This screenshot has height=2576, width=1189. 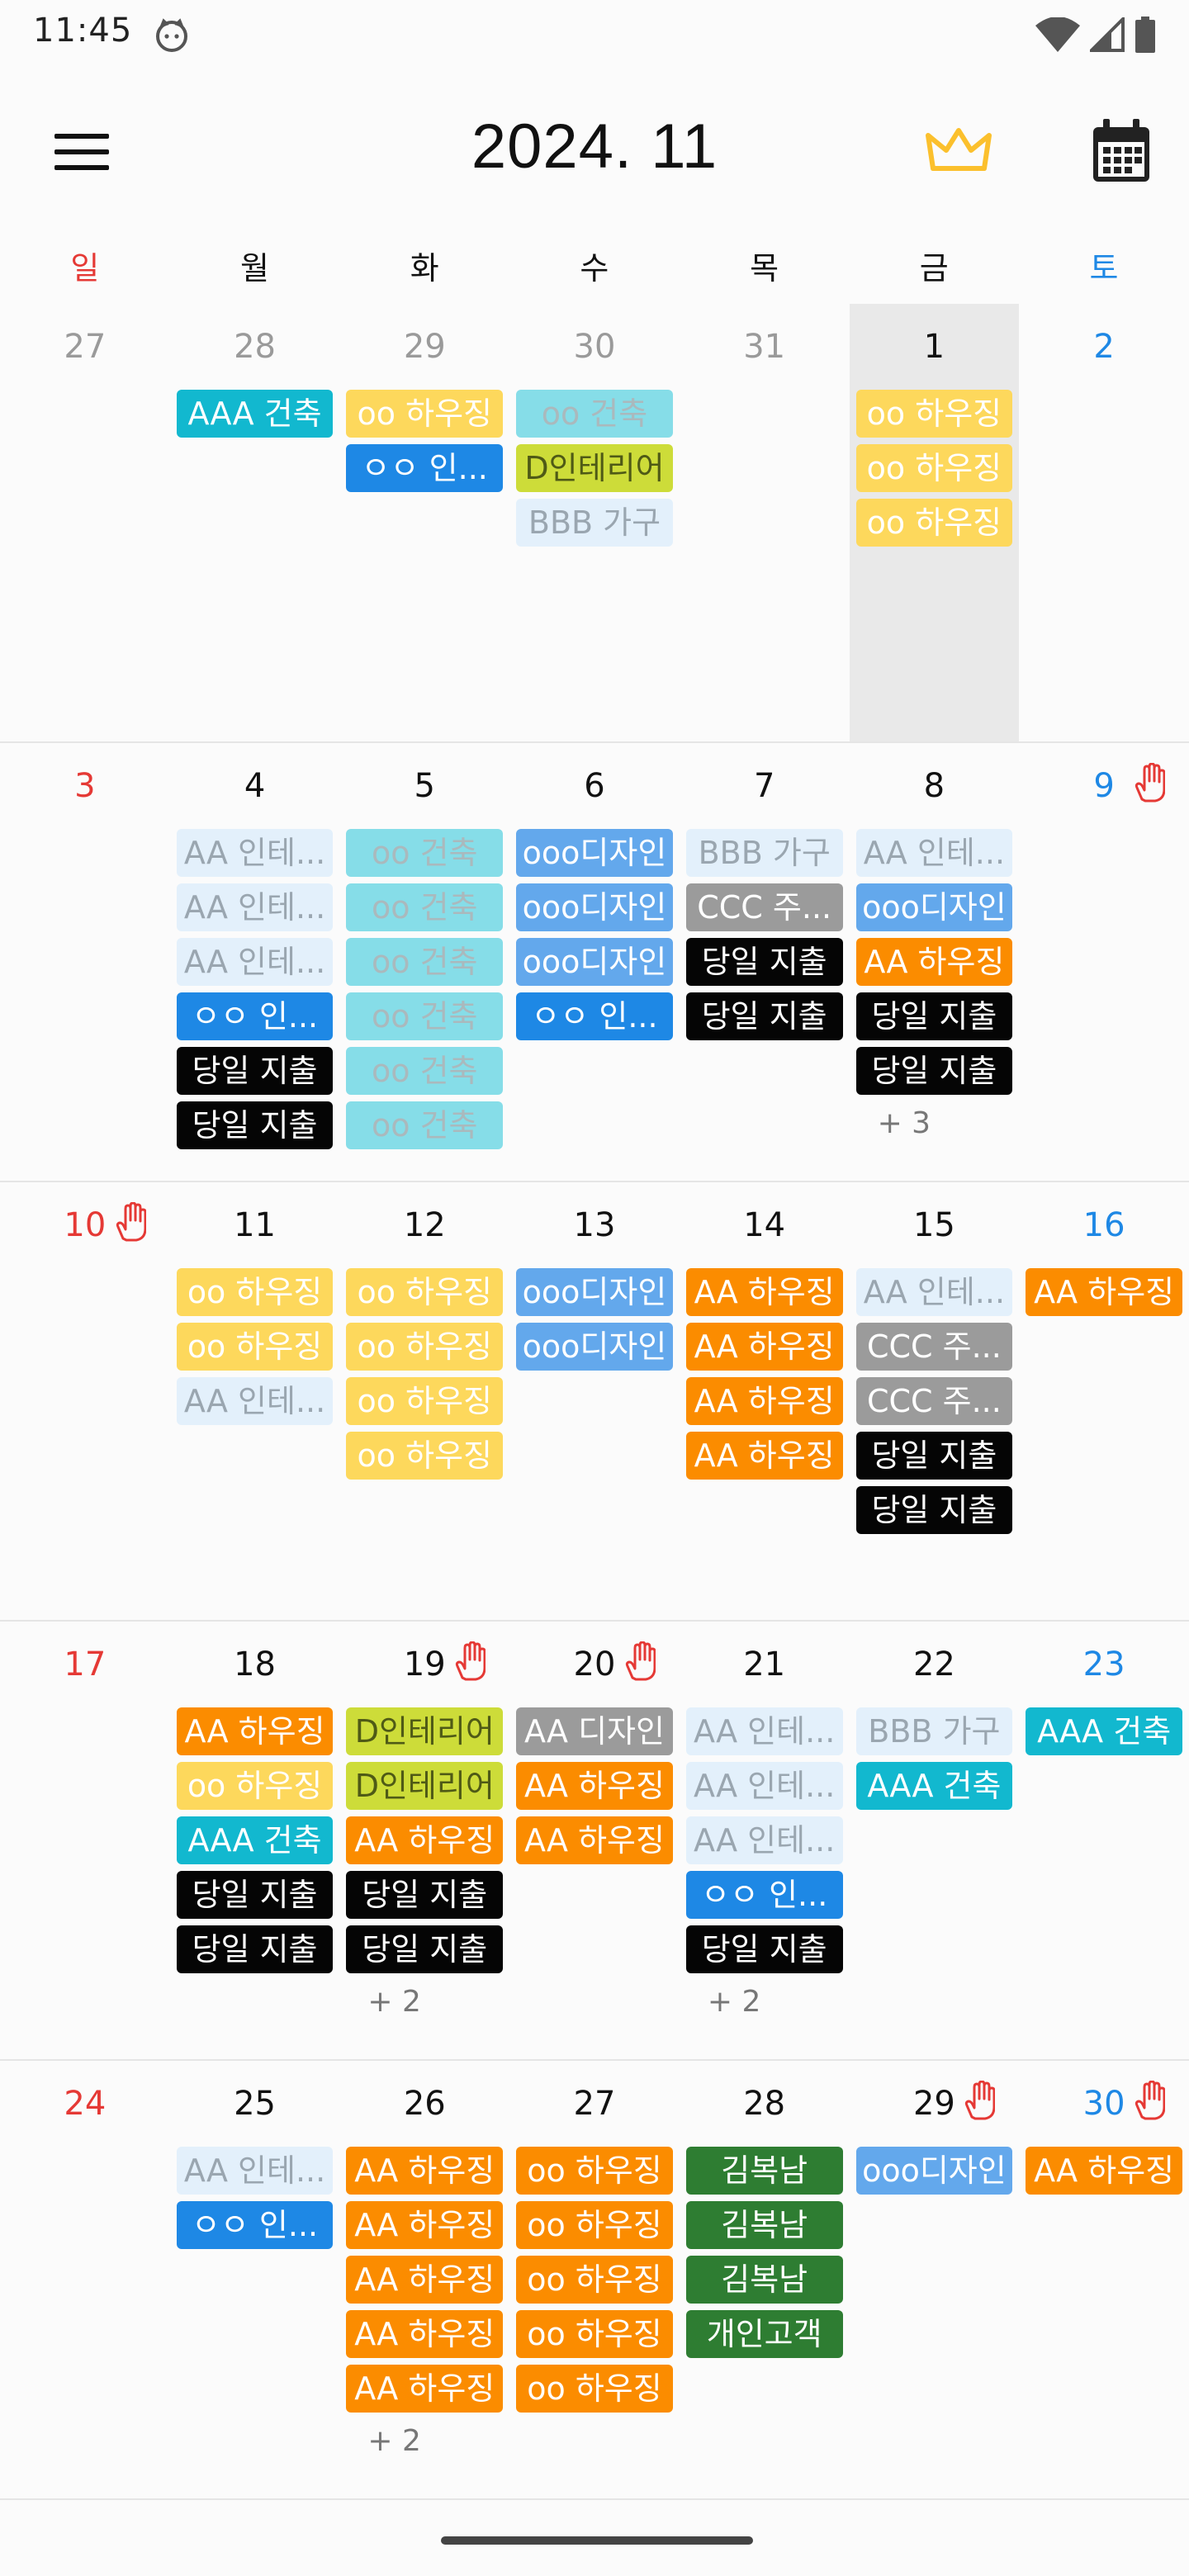 I want to click on day-cell: 9, so click(x=1104, y=962).